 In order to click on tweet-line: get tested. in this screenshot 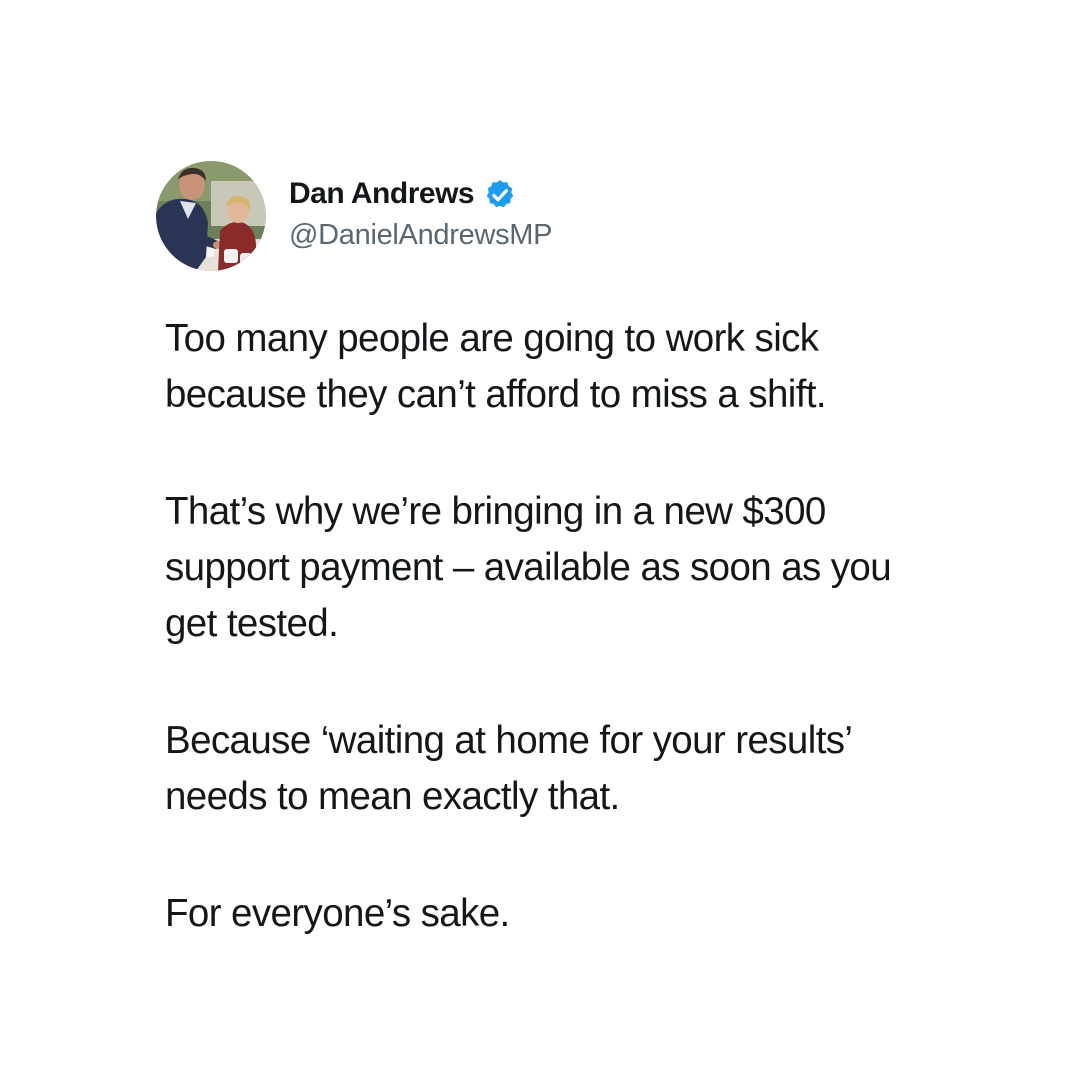, I will do `click(252, 623)`.